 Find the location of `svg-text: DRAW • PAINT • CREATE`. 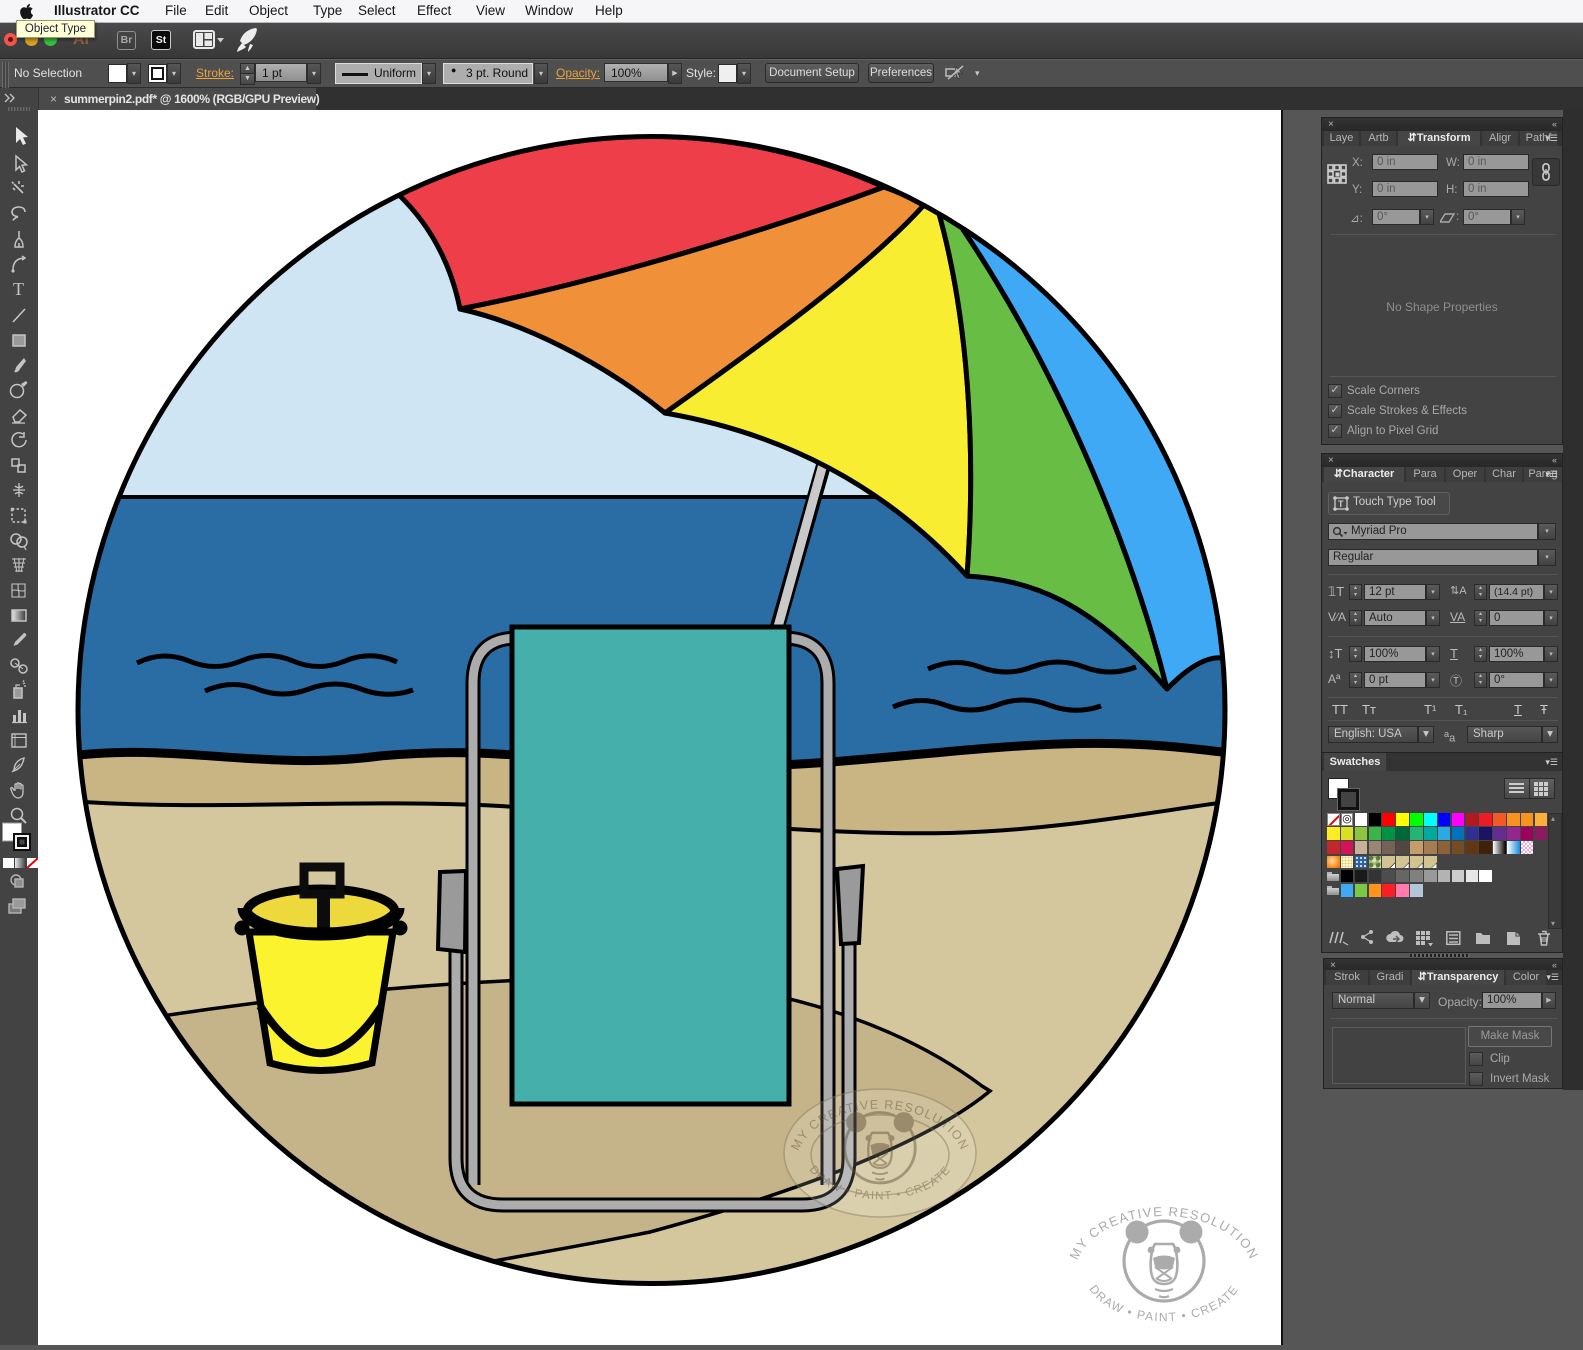

svg-text: DRAW • PAINT • CREATE is located at coordinates (1163, 1303).